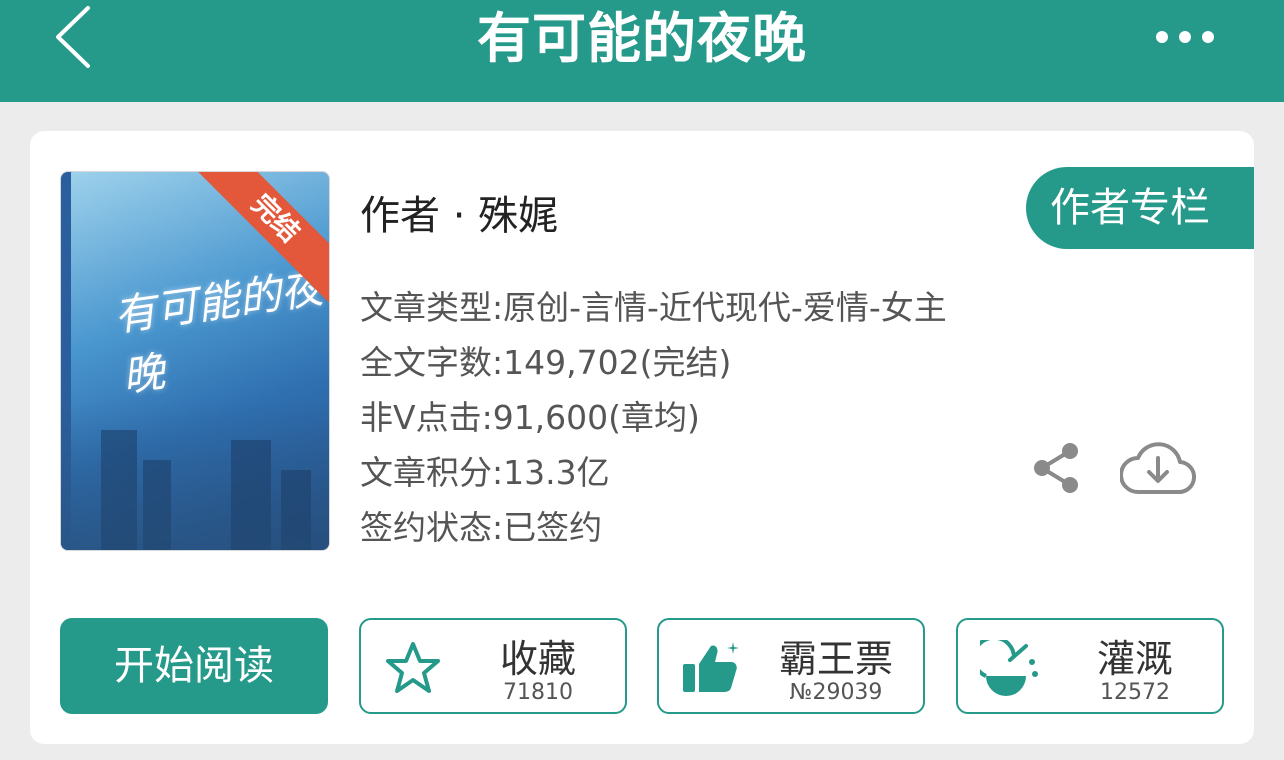  What do you see at coordinates (835, 659) in the screenshot?
I see `ticket-label: 霸王票` at bounding box center [835, 659].